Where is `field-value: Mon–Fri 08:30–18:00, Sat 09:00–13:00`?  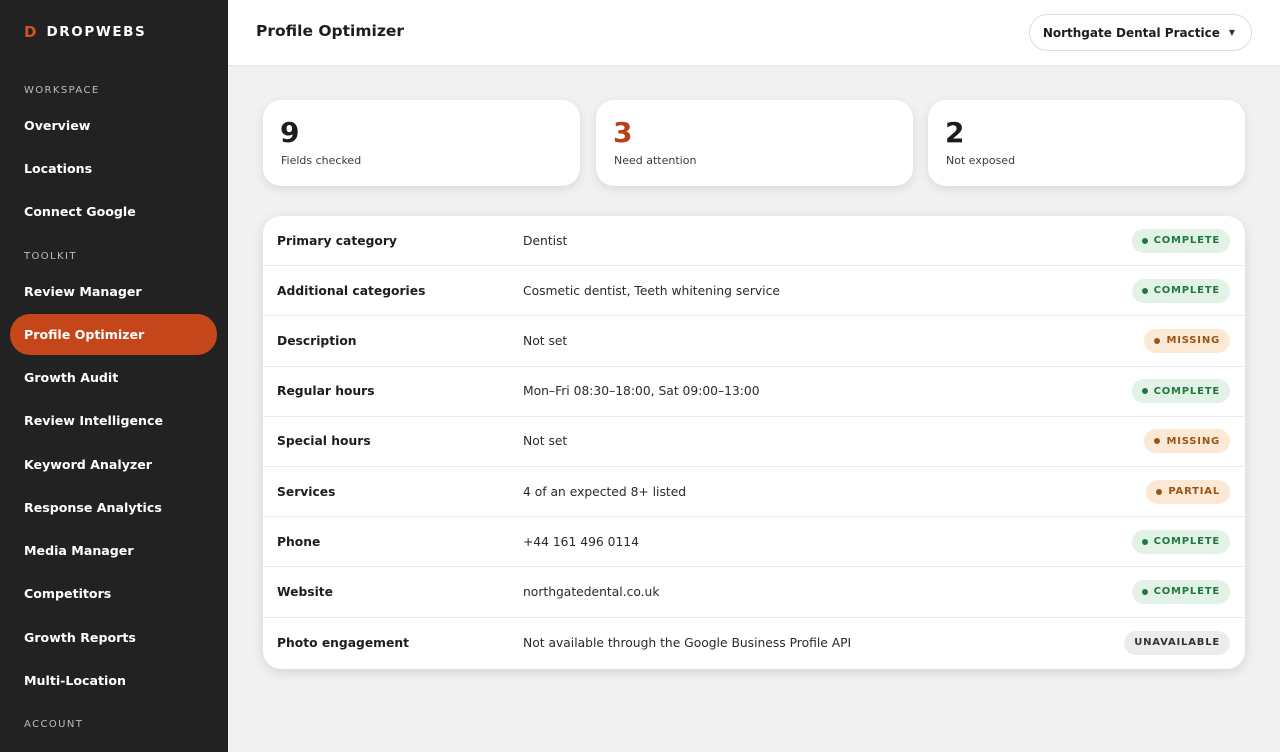
field-value: Mon–Fri 08:30–18:00, Sat 09:00–13:00 is located at coordinates (641, 391).